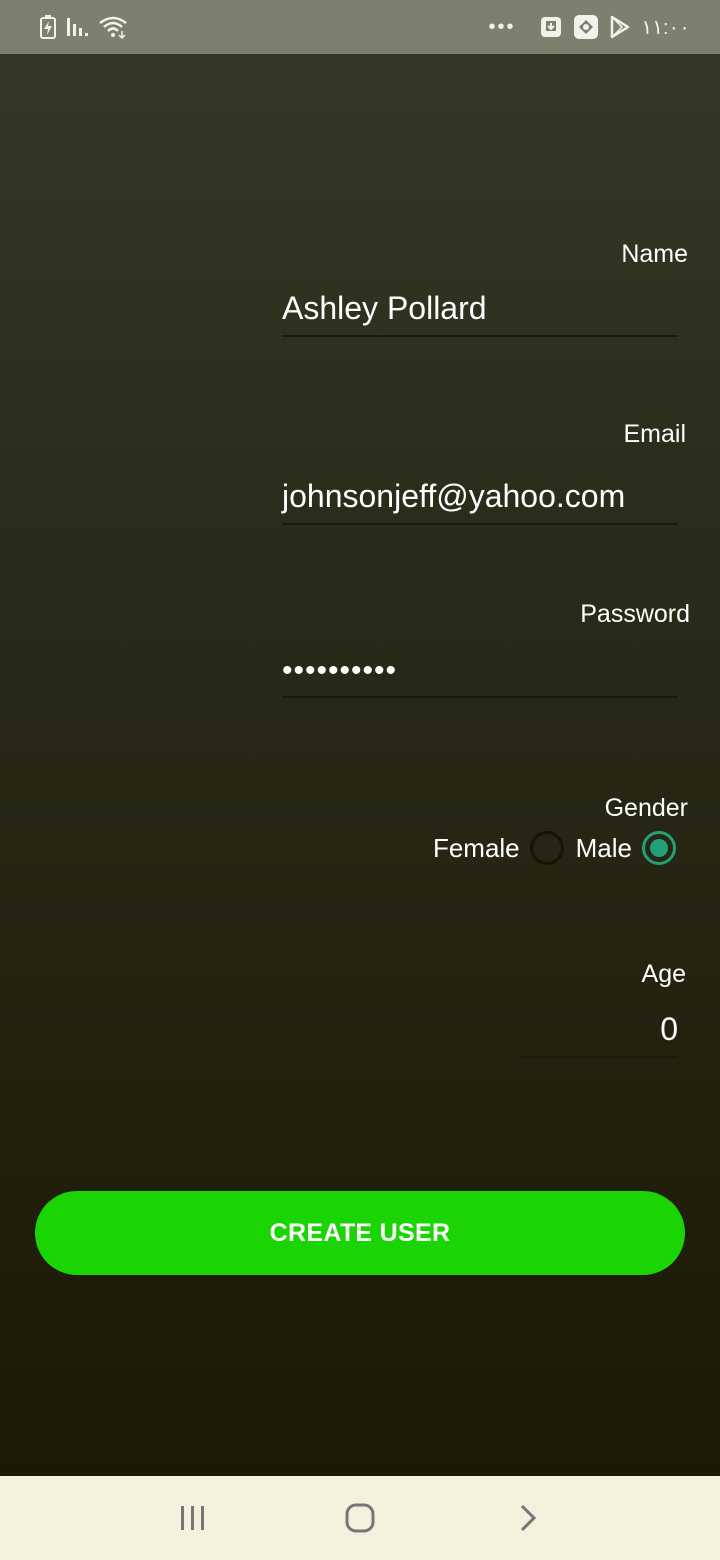 The image size is (720, 1560). What do you see at coordinates (646, 808) in the screenshot?
I see `gender-label: Gender` at bounding box center [646, 808].